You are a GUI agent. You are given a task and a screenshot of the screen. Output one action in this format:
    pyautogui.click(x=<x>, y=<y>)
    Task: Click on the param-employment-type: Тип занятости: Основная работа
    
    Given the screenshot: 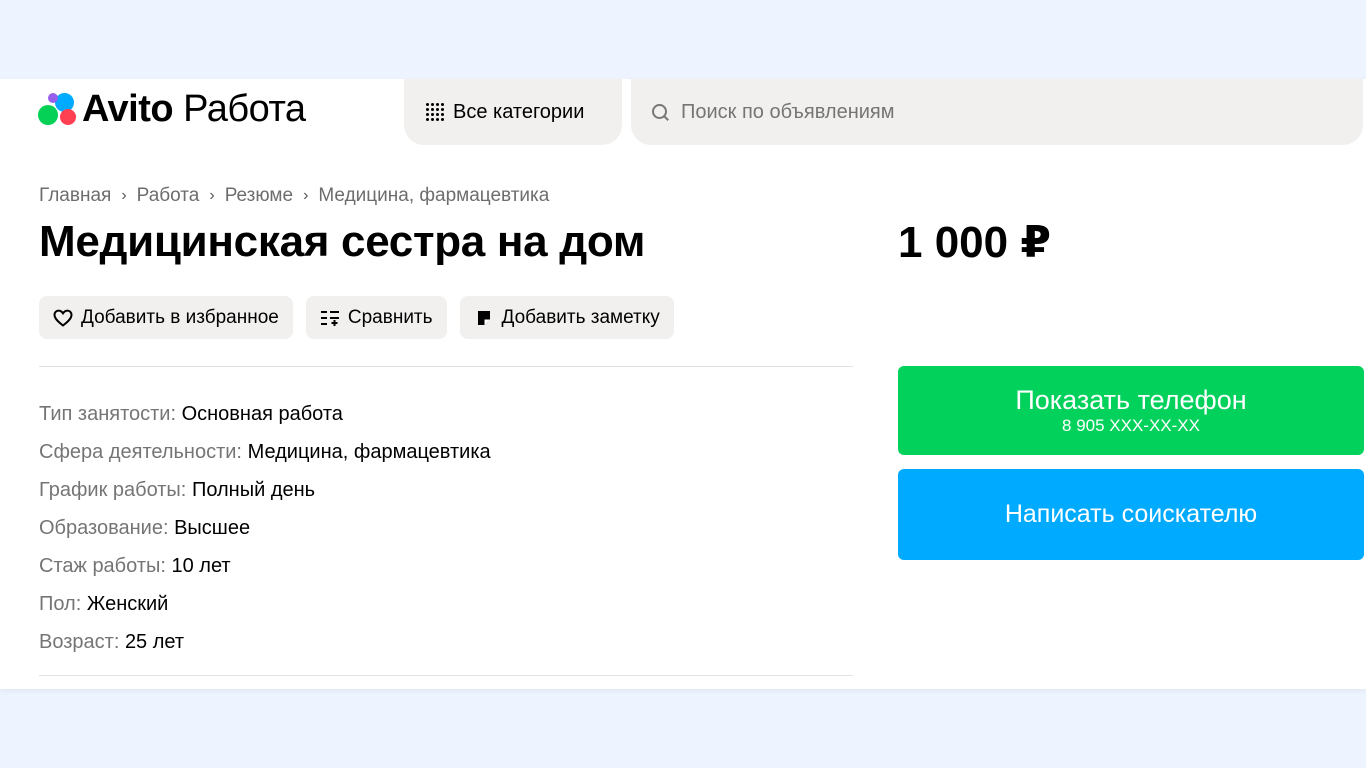 What is the action you would take?
    pyautogui.click(x=191, y=414)
    